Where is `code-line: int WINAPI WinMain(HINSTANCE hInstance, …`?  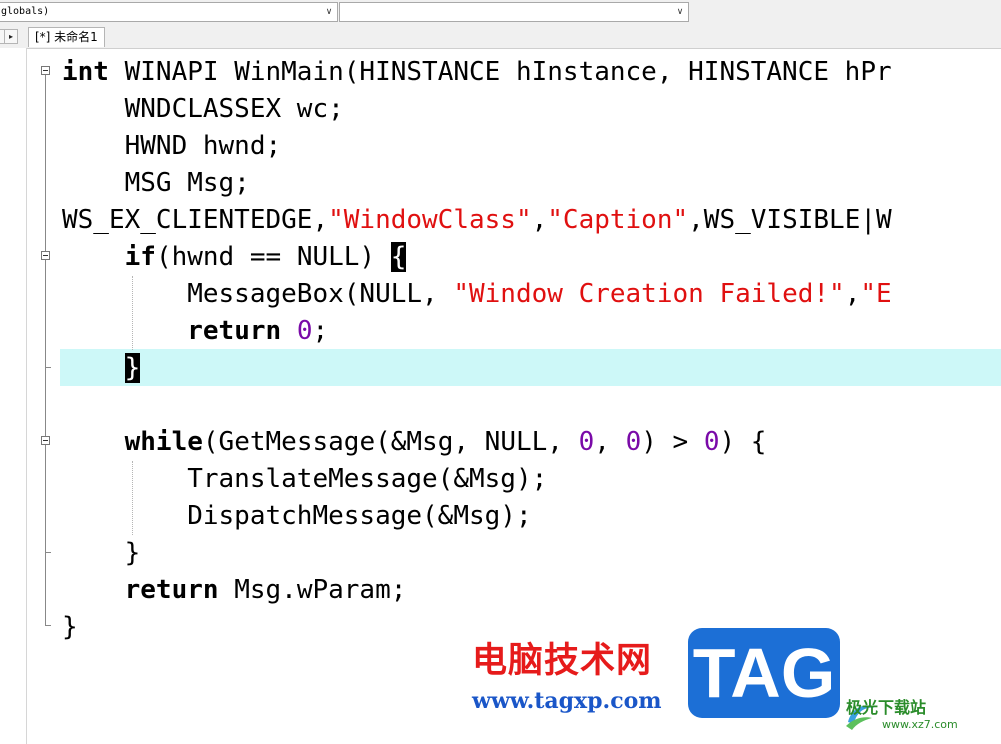
code-line: int WINAPI WinMain(HINSTANCE hInstance, … is located at coordinates (477, 72).